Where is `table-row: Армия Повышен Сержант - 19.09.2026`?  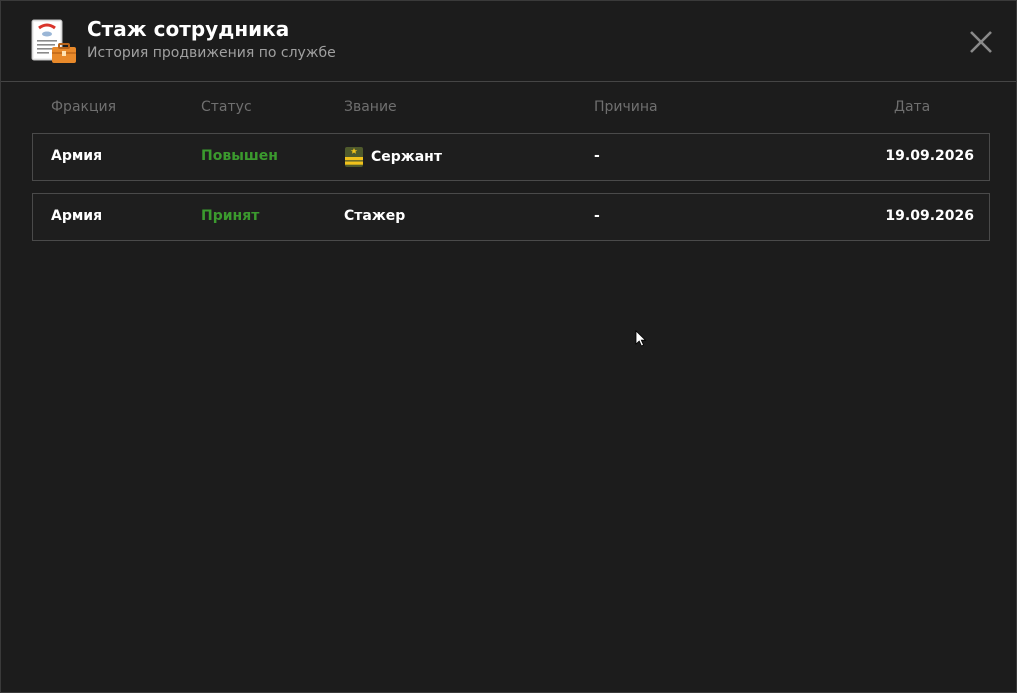 table-row: Армия Повышен Сержант - 19.09.2026 is located at coordinates (511, 157).